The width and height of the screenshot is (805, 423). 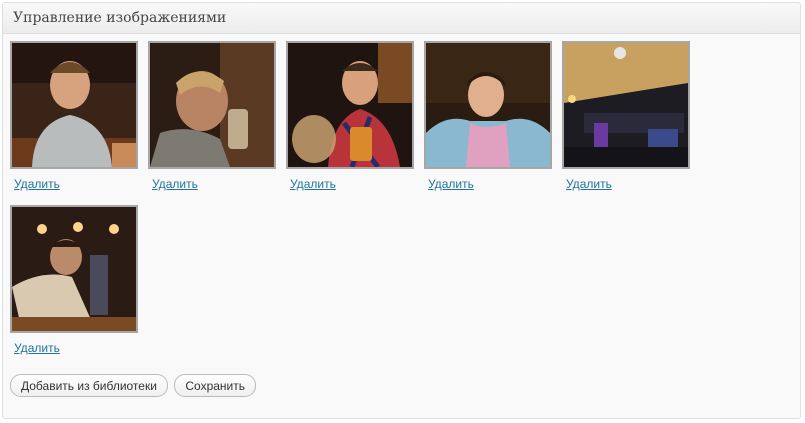 What do you see at coordinates (120, 18) in the screenshot?
I see `panel-title: Управление изображениями` at bounding box center [120, 18].